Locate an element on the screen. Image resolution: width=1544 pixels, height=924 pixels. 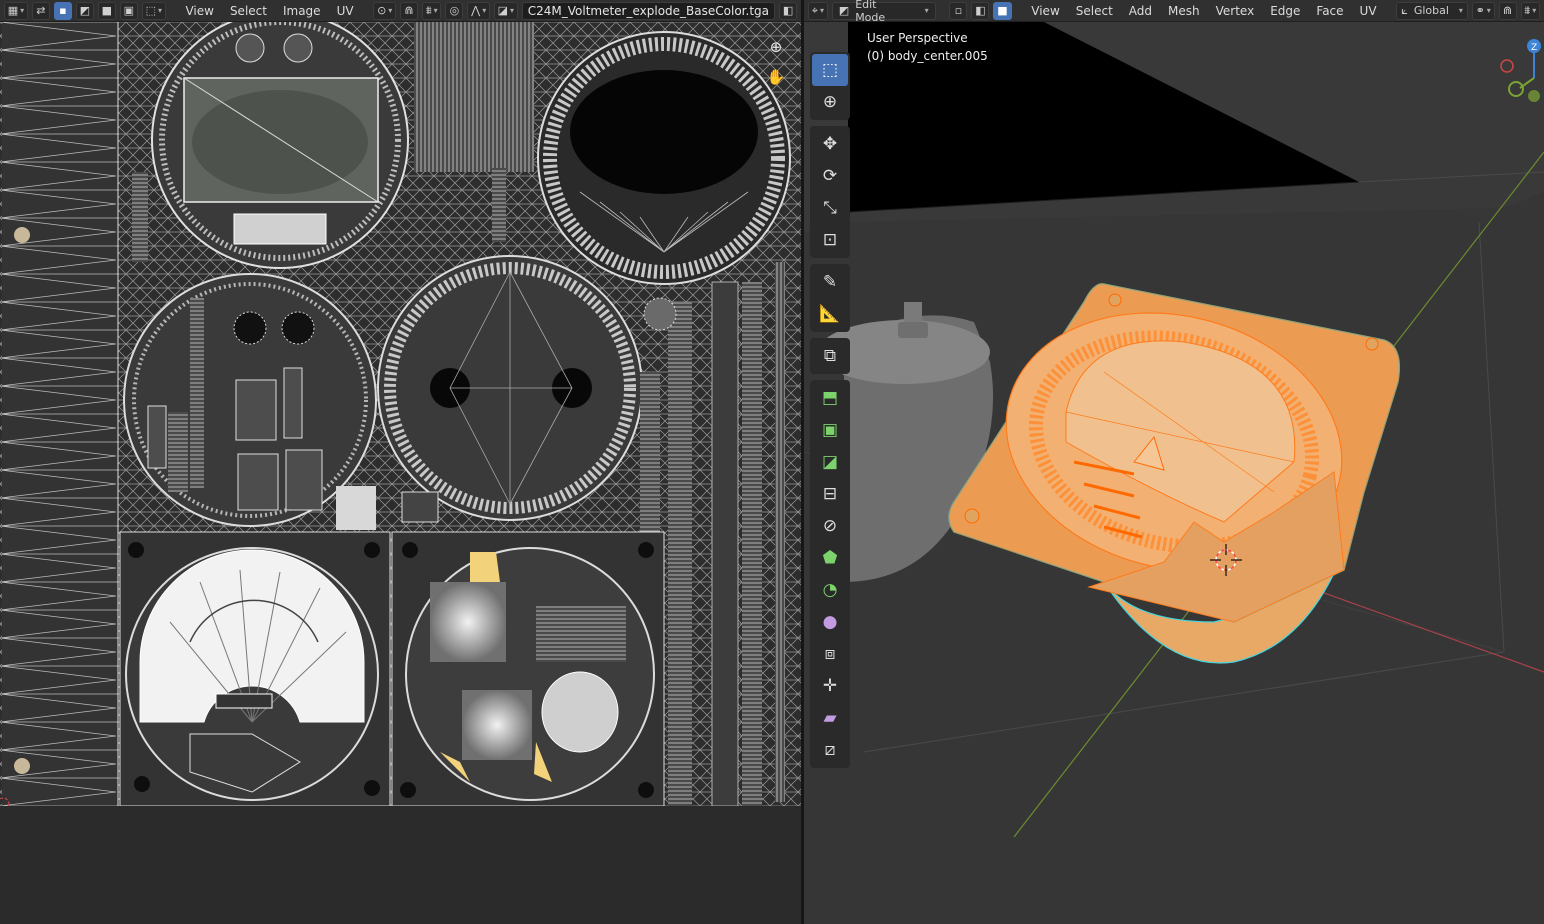
pivot-icon: ⊙ is located at coordinates (382, 10).